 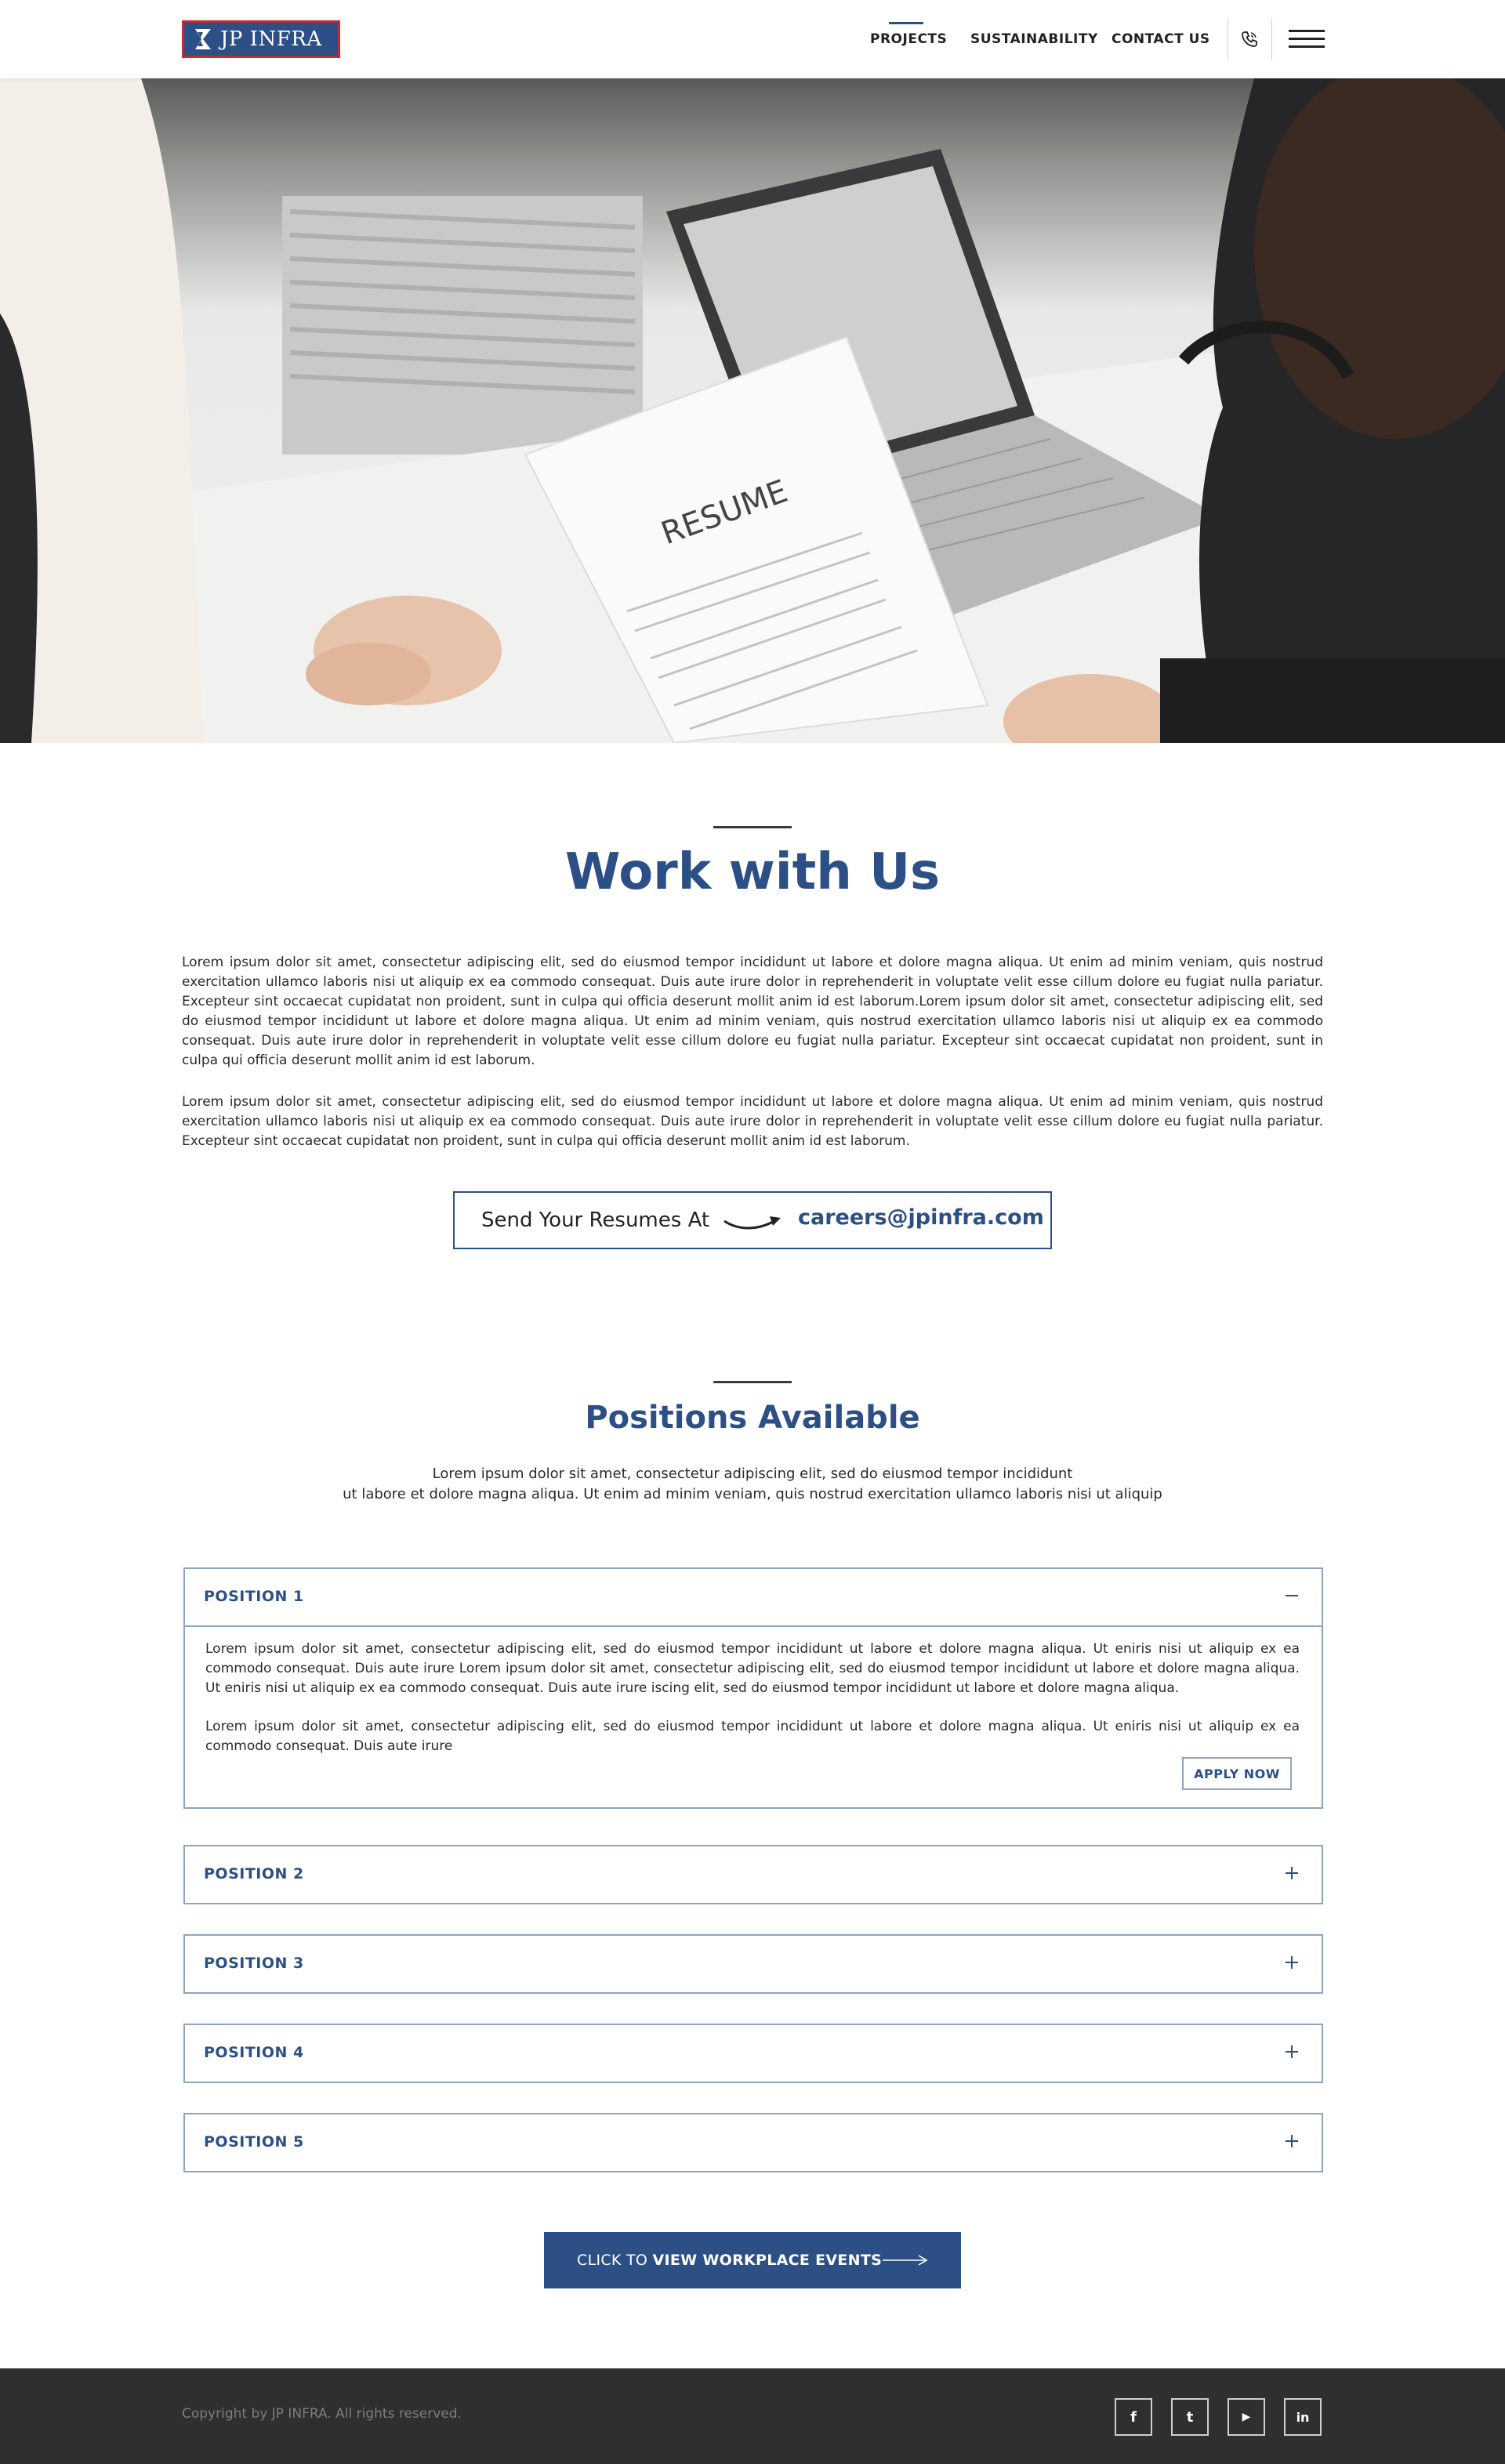 I want to click on resume-email-box: Send Your Resumes At careers@jpinfra.com, so click(x=752, y=1220).